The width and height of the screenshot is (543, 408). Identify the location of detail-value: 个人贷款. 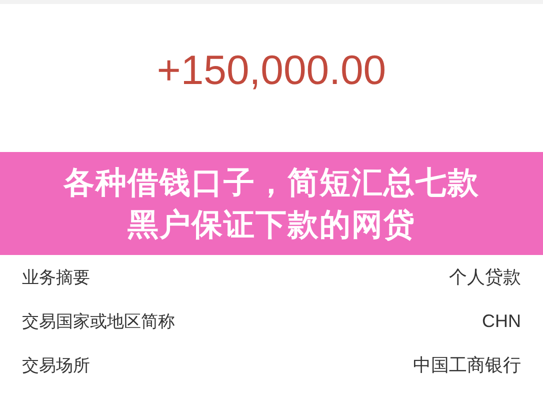
(485, 277).